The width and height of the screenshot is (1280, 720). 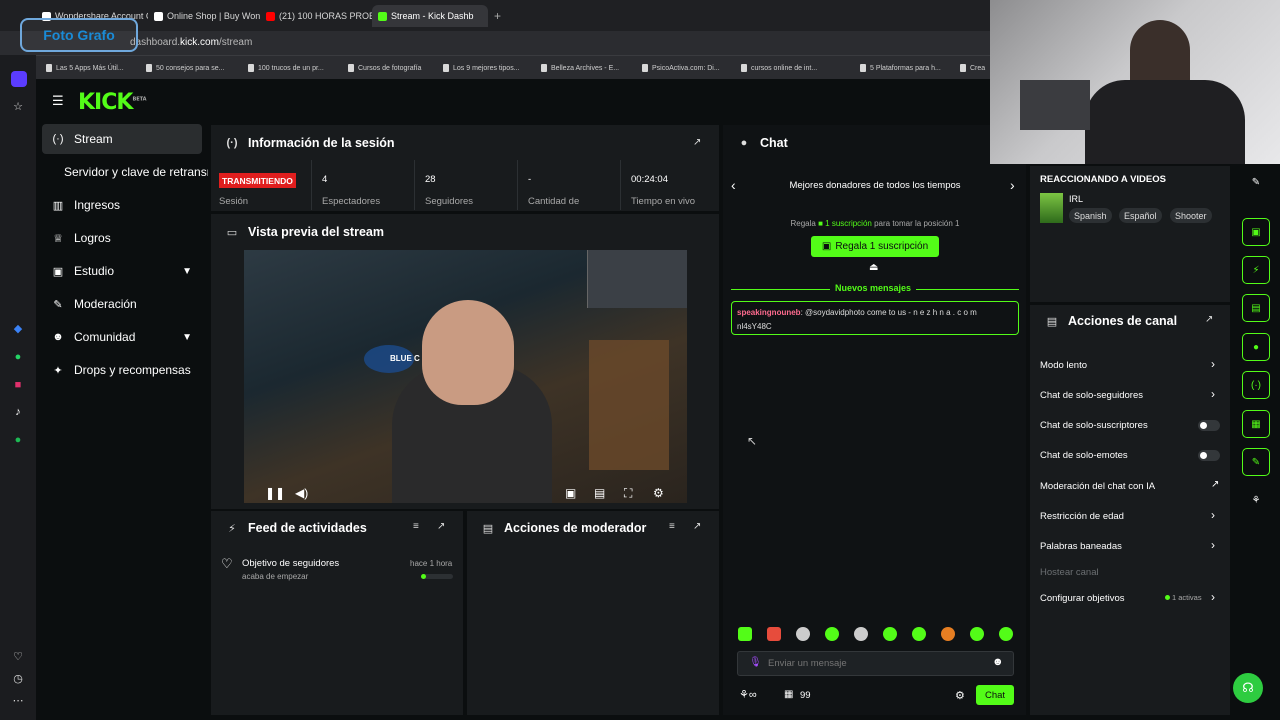 What do you see at coordinates (1248, 688) in the screenshot?
I see `support-chat-icon: ☊` at bounding box center [1248, 688].